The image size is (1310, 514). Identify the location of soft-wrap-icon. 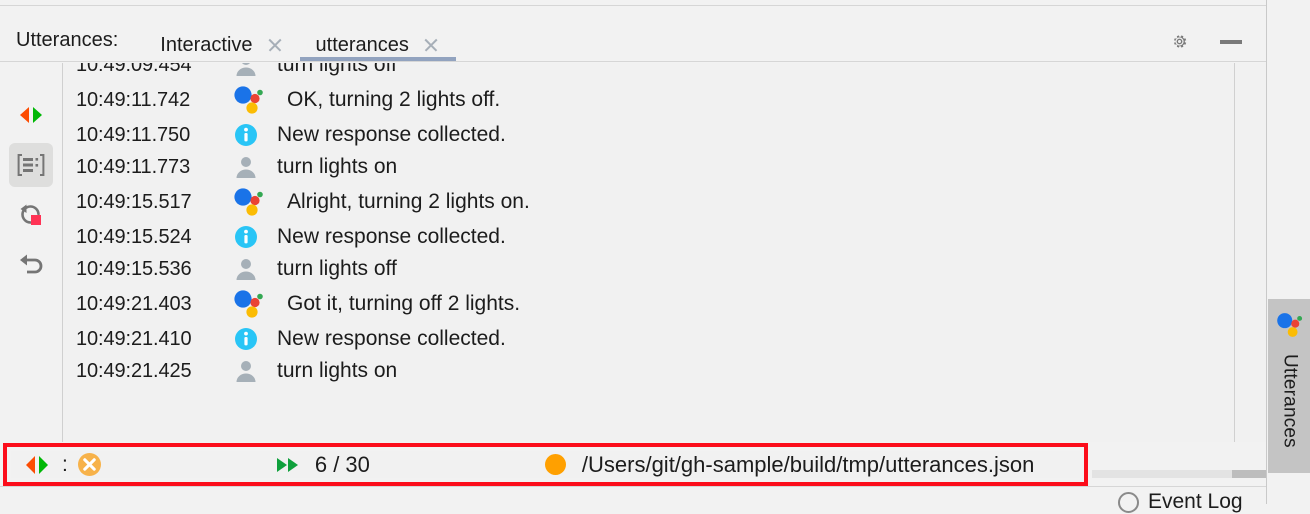
(31, 165).